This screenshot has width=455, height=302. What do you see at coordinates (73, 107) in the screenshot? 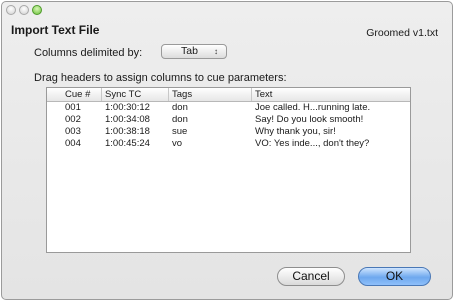
I see `cell-cue-number: 001` at bounding box center [73, 107].